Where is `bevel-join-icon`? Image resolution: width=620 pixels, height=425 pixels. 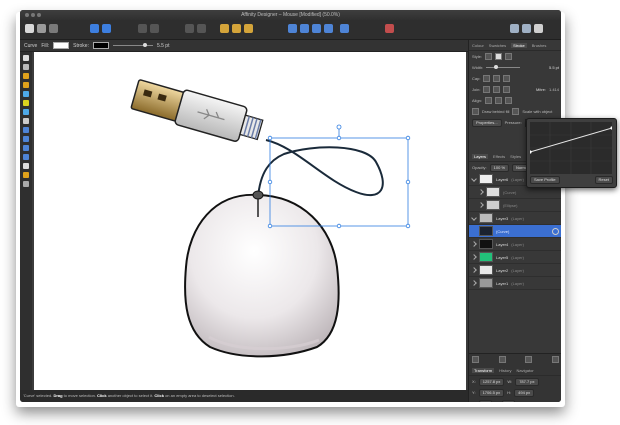 bevel-join-icon is located at coordinates (507, 89).